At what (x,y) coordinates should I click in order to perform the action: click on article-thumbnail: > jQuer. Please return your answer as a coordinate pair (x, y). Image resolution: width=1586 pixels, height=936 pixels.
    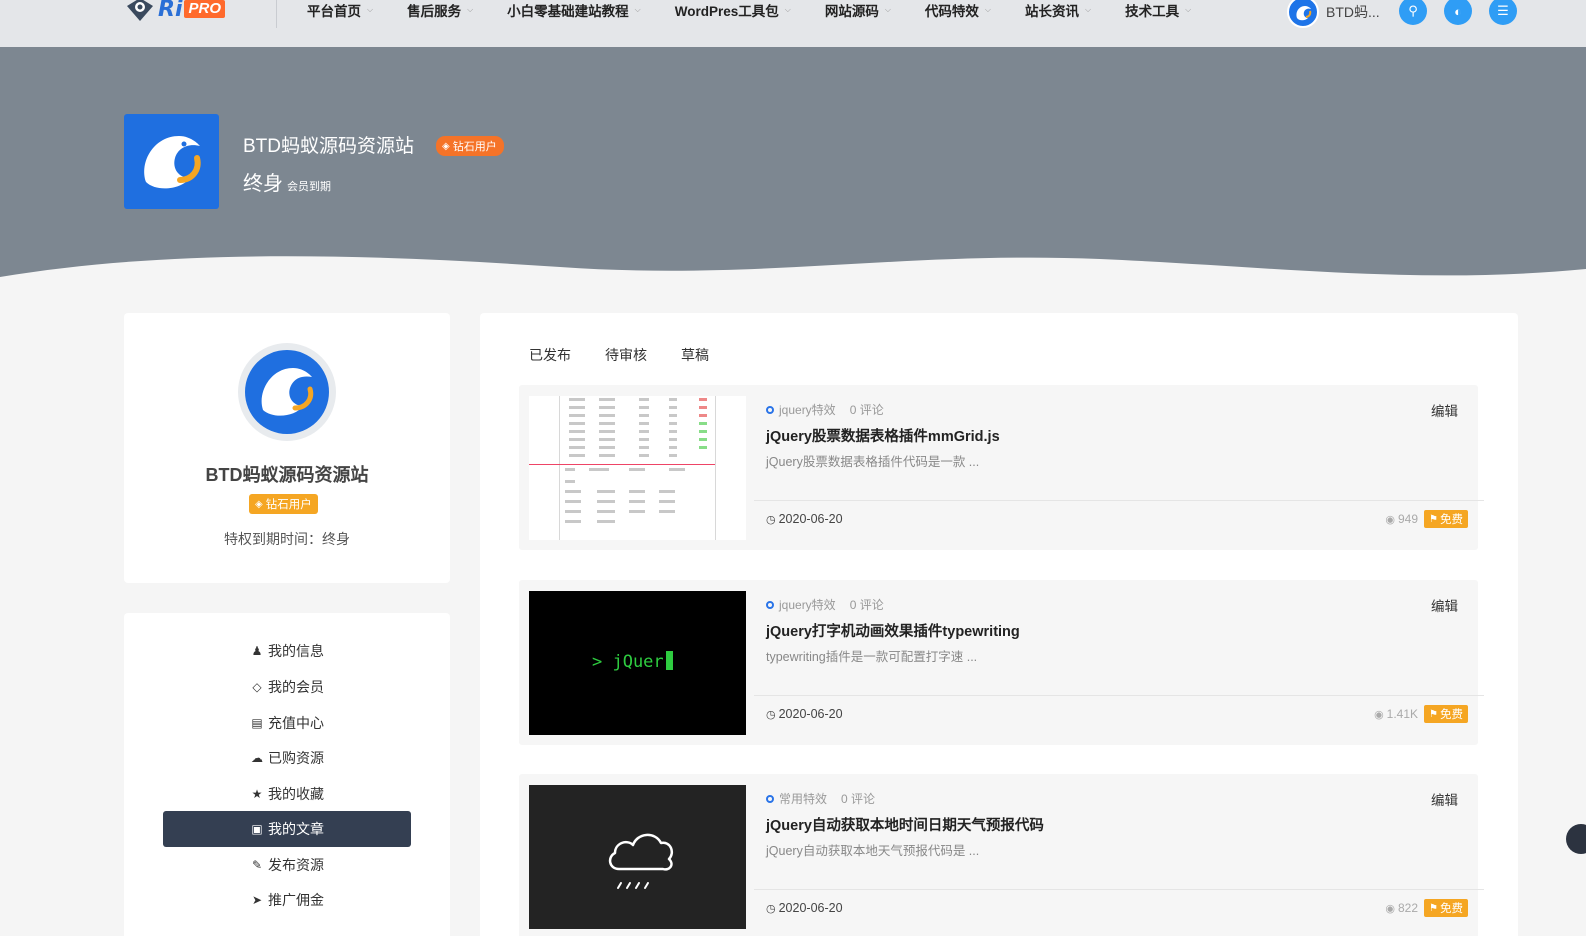
    Looking at the image, I should click on (637, 663).